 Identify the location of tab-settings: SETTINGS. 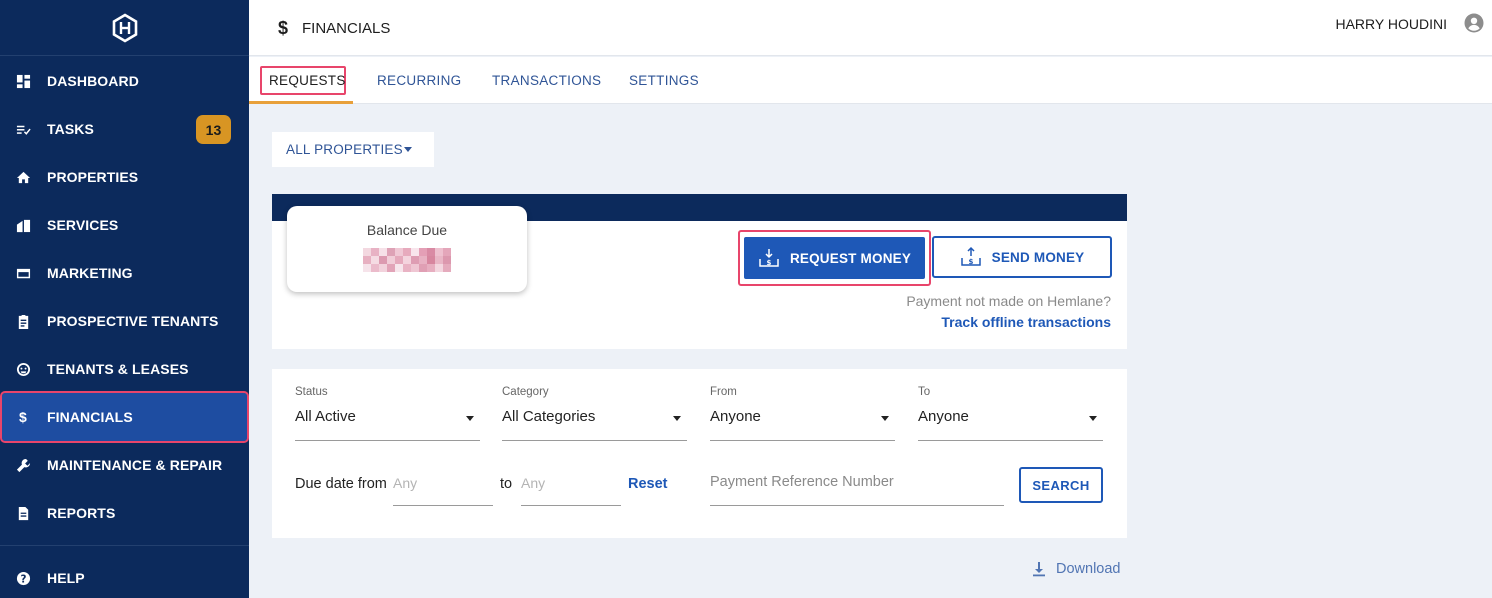
(664, 80).